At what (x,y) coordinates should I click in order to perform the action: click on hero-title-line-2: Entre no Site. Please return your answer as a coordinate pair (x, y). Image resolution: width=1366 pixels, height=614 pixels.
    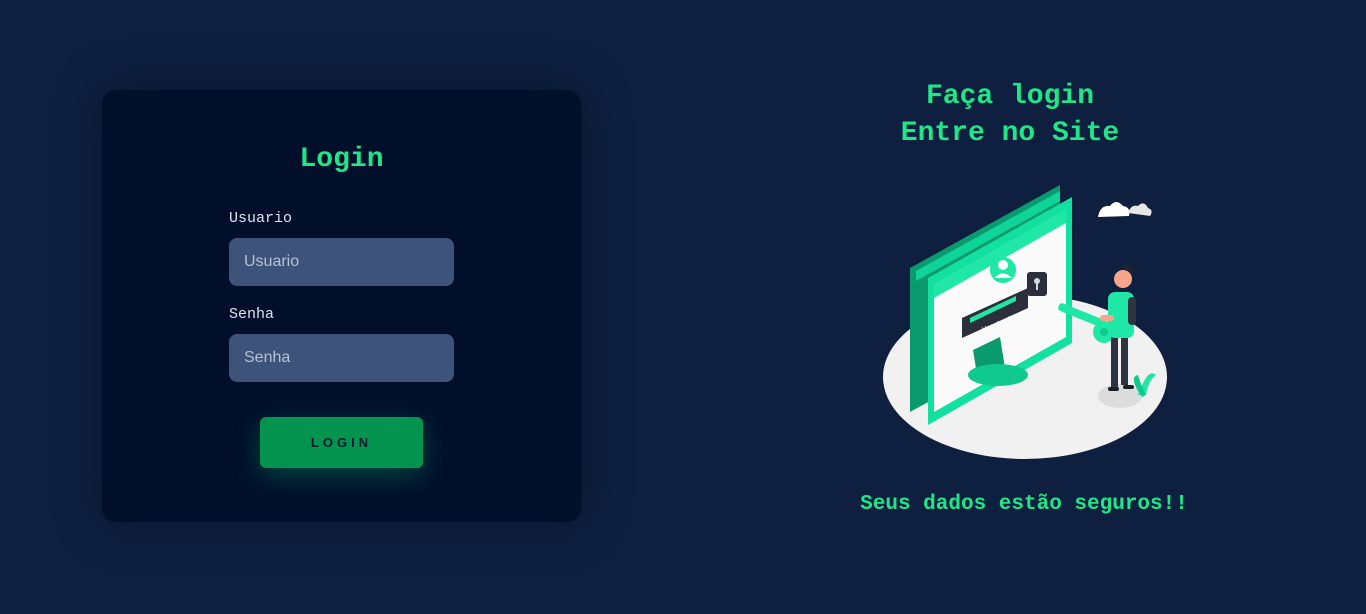
    Looking at the image, I should click on (1010, 133).